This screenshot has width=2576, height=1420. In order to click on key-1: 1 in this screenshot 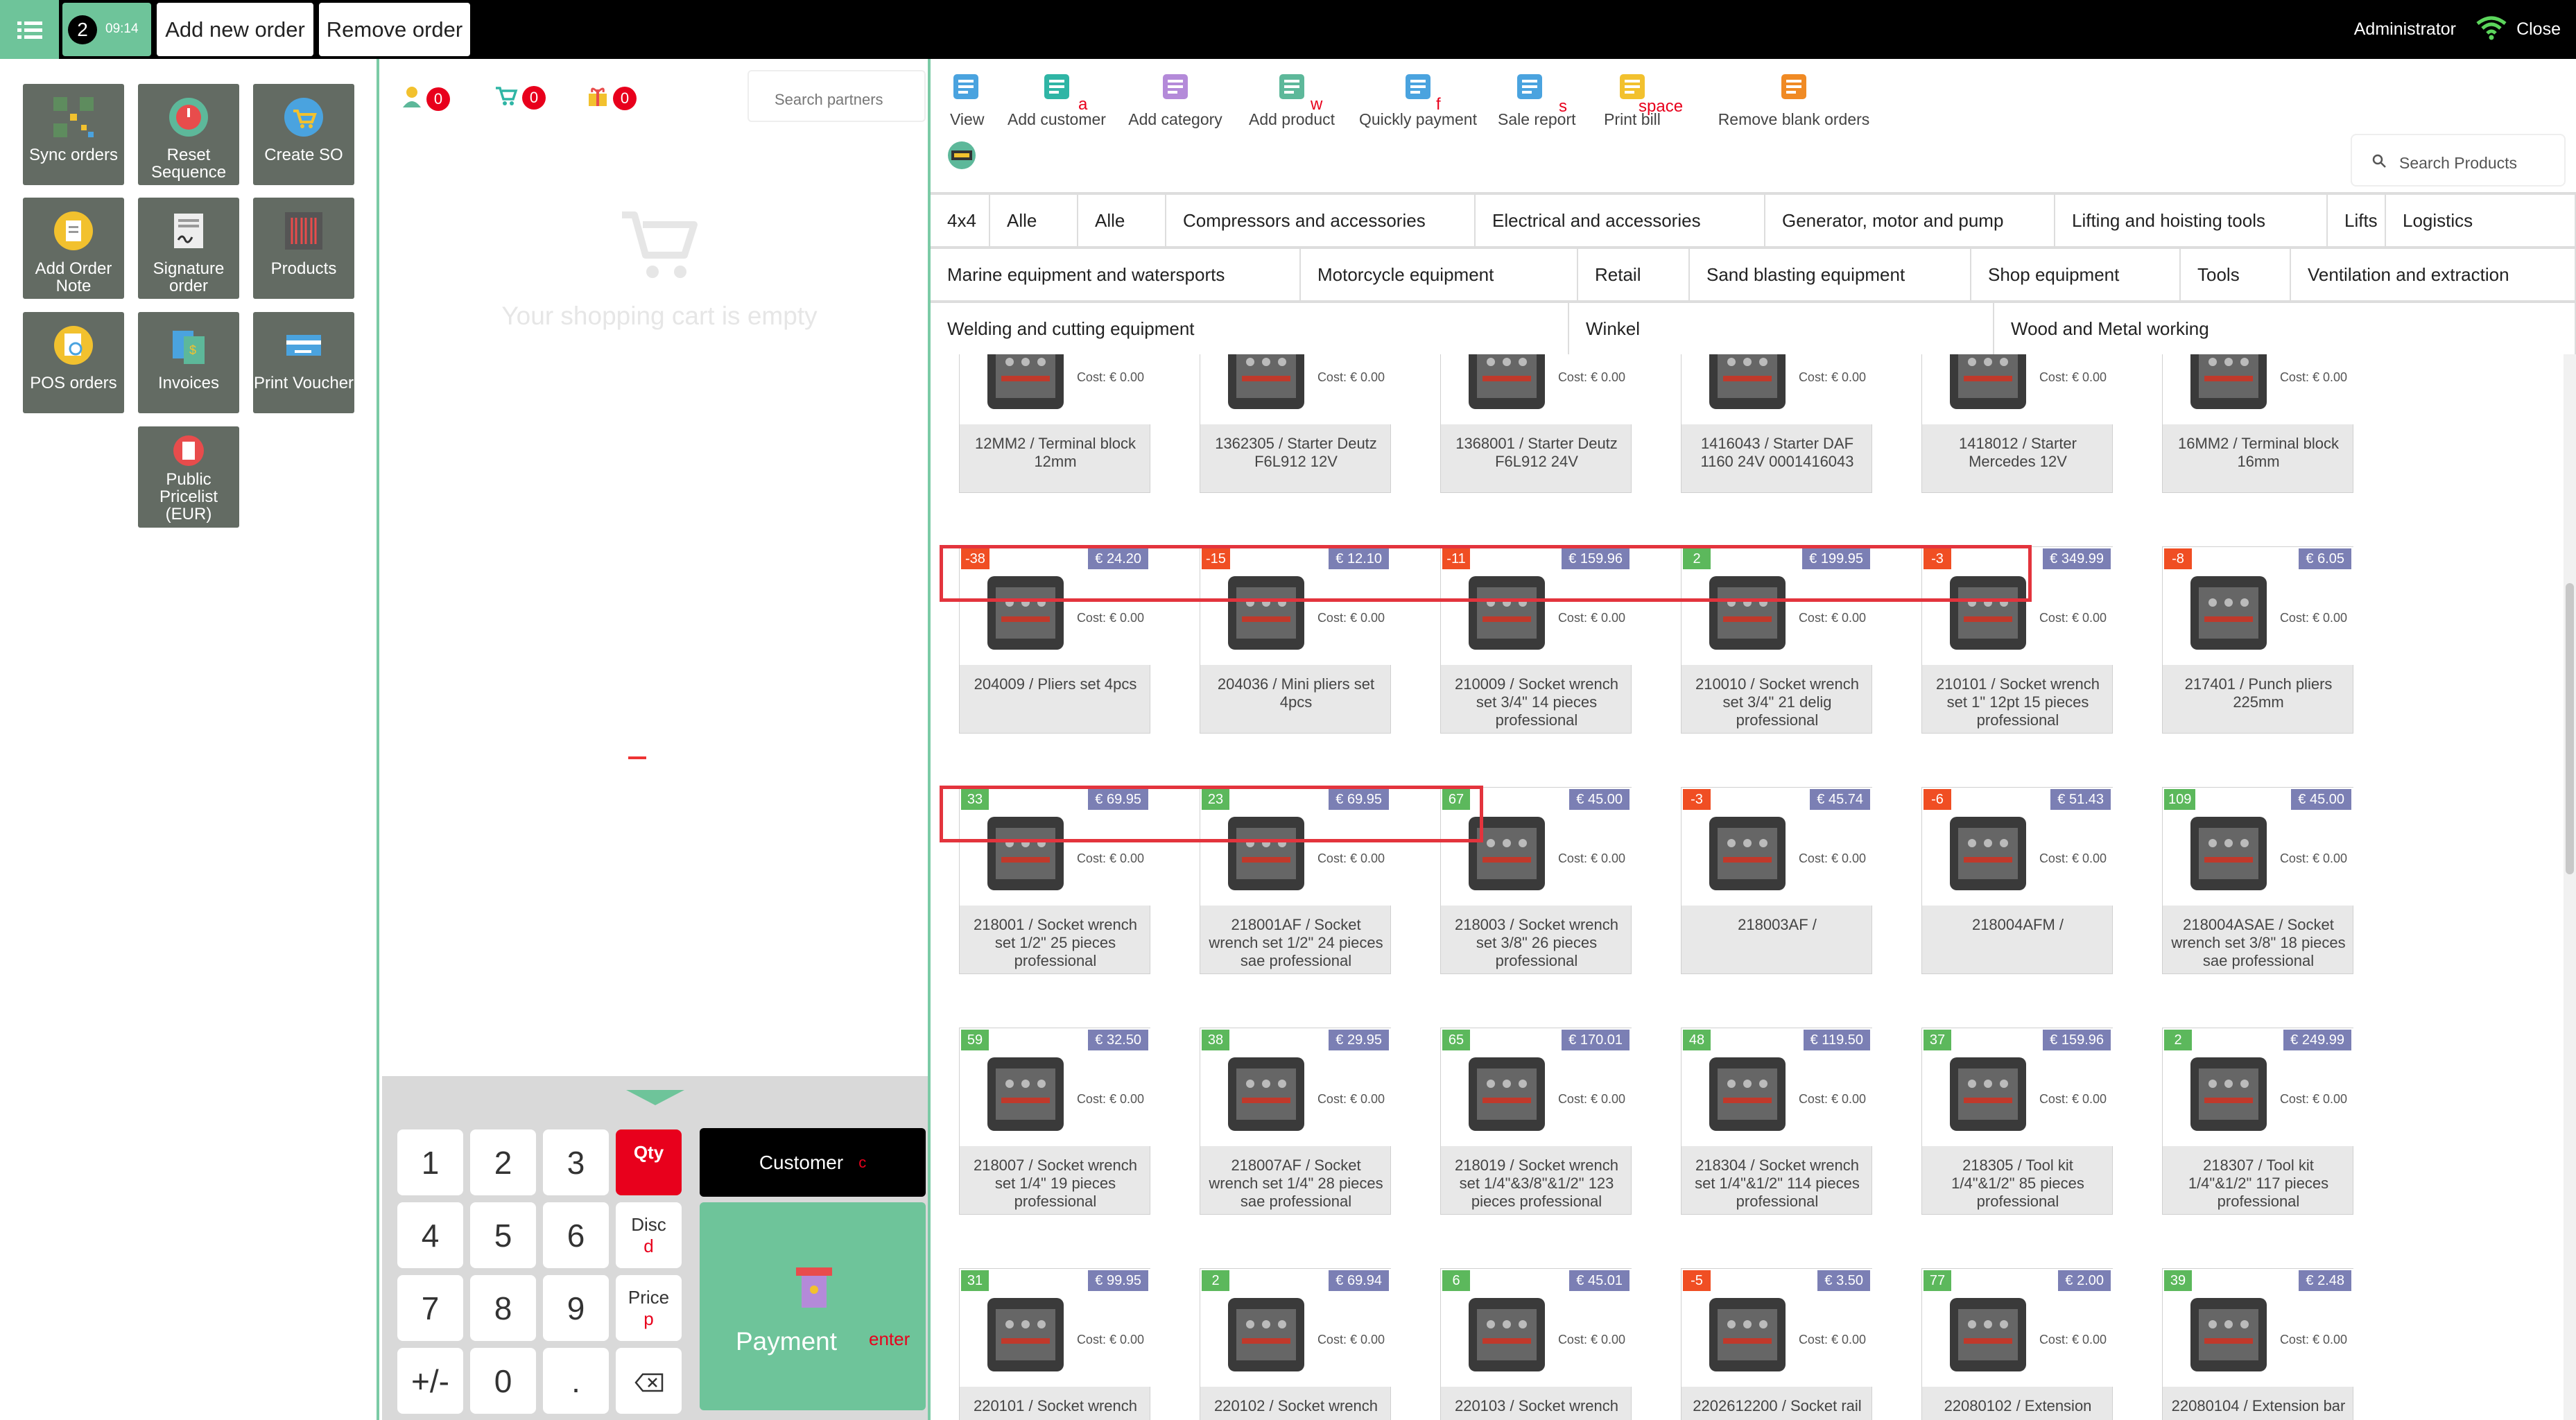, I will do `click(430, 1162)`.